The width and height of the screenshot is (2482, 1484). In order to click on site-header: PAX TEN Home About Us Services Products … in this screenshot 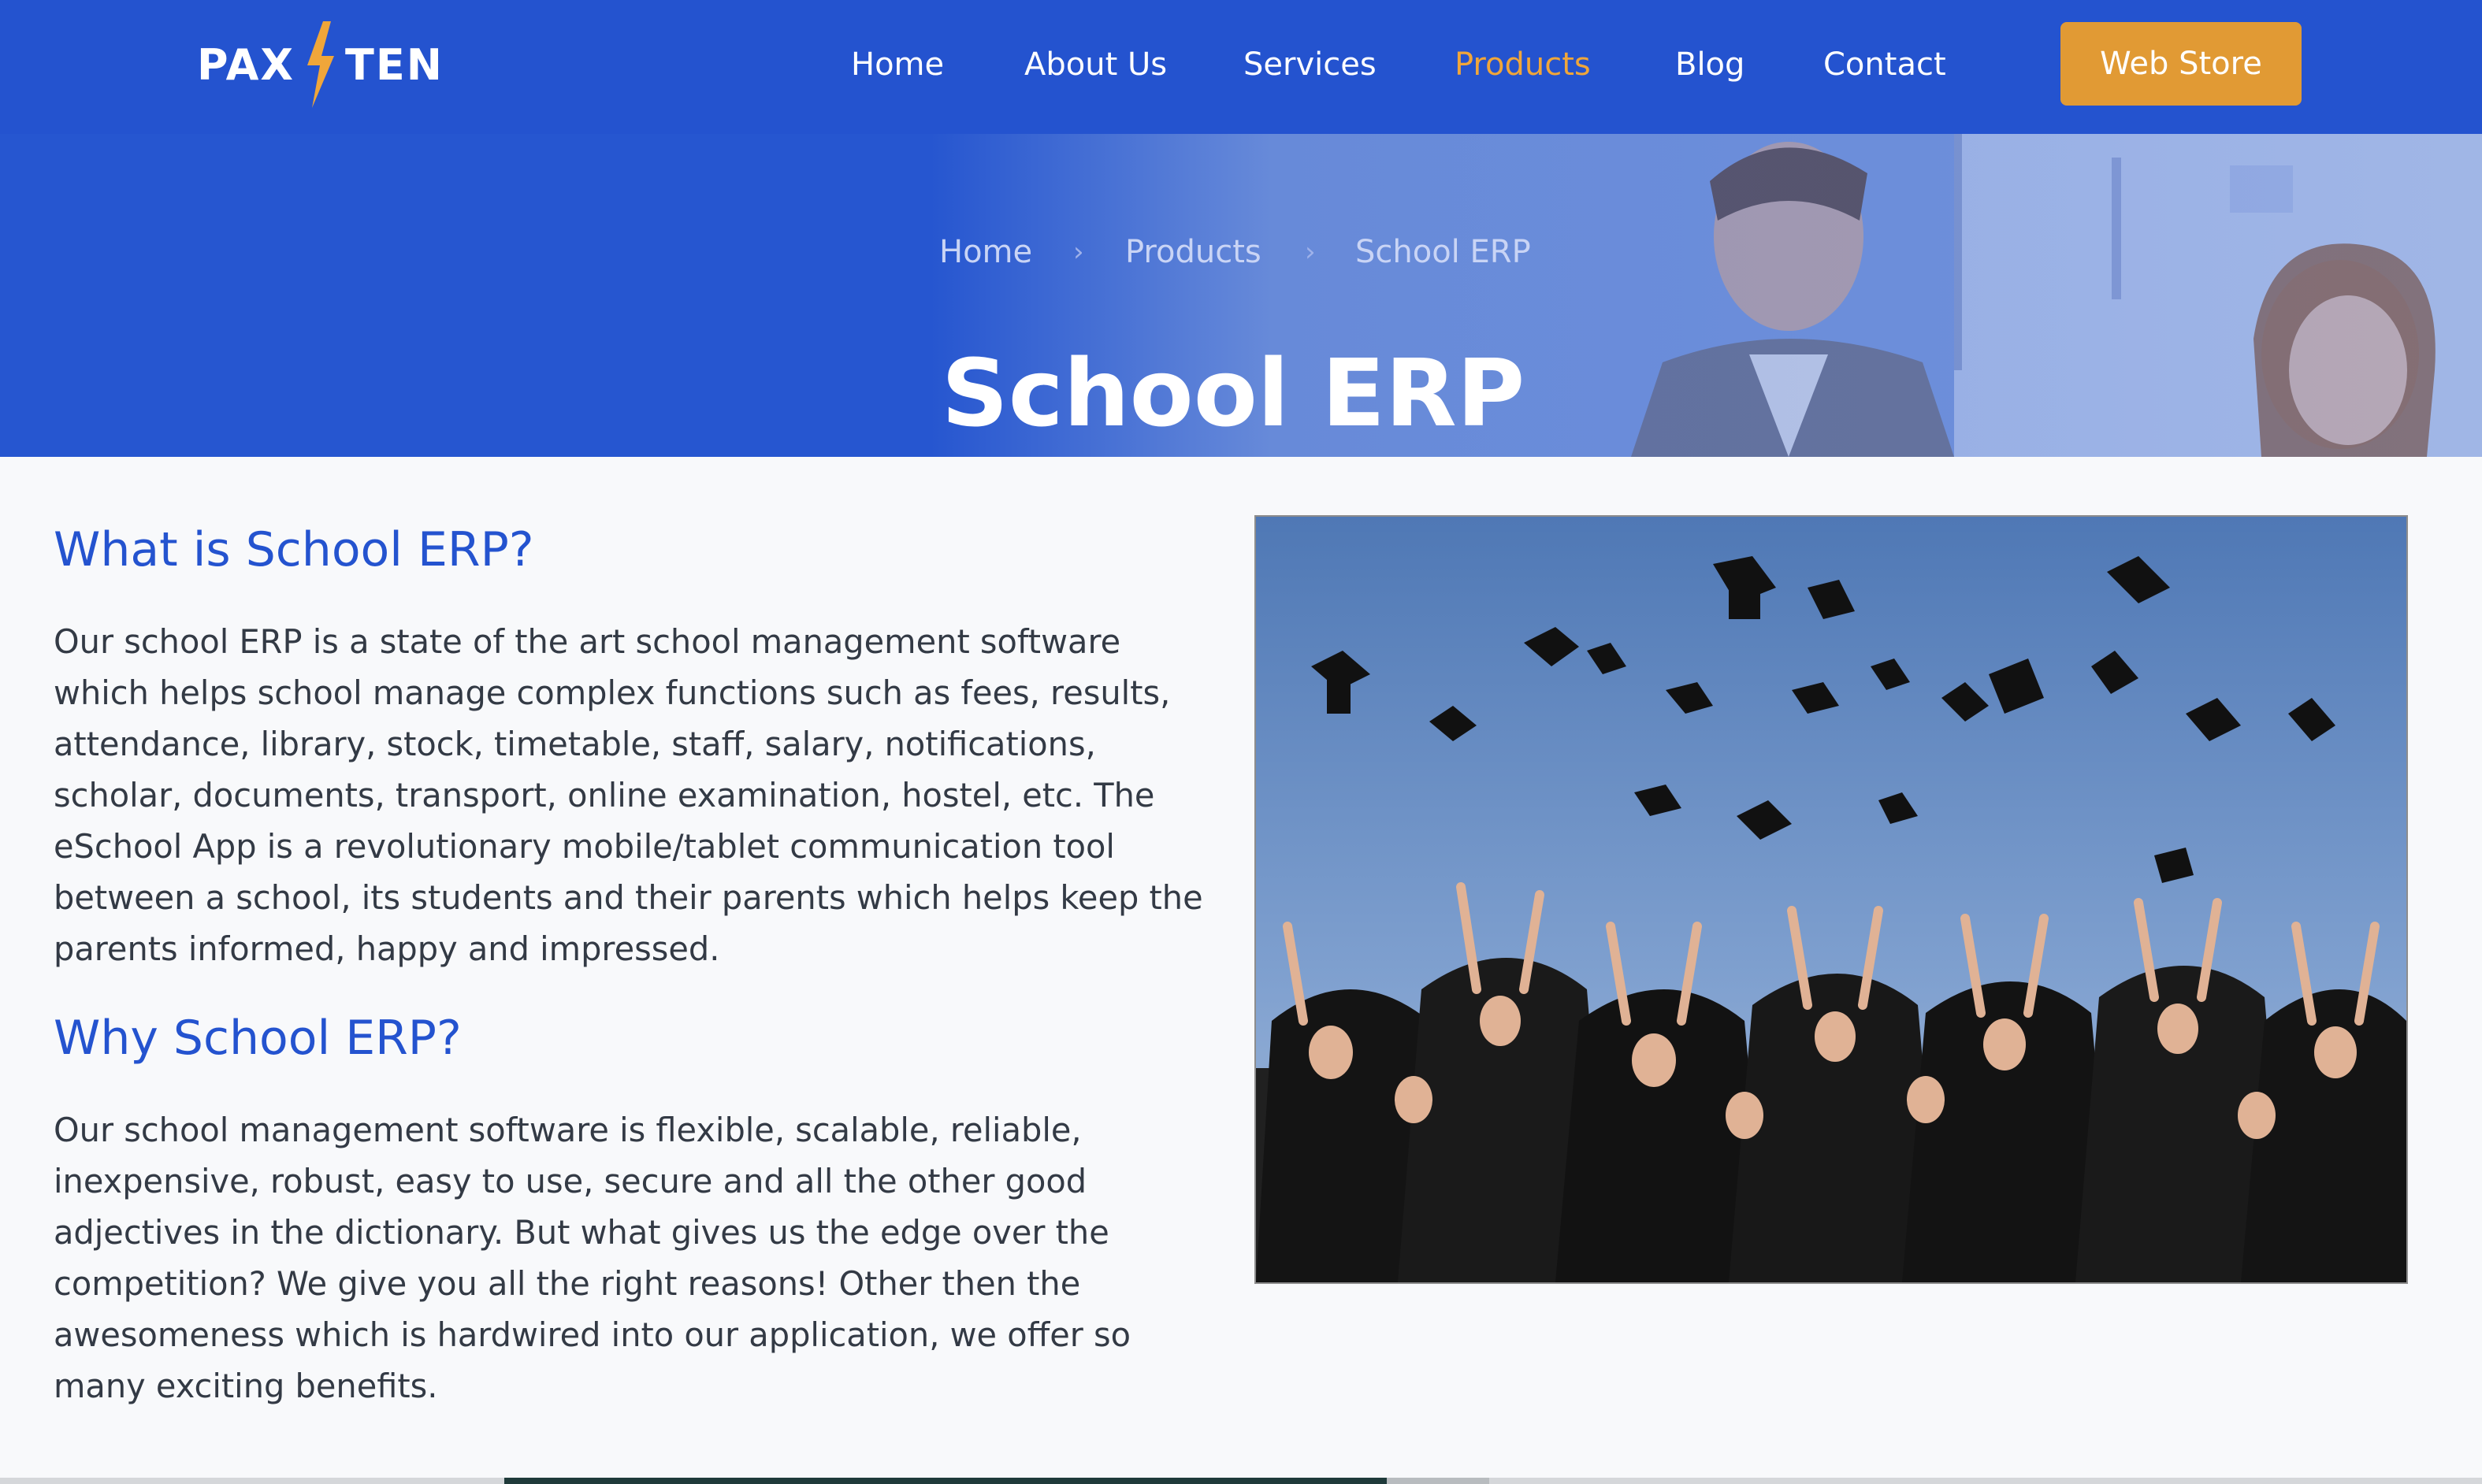, I will do `click(1241, 67)`.